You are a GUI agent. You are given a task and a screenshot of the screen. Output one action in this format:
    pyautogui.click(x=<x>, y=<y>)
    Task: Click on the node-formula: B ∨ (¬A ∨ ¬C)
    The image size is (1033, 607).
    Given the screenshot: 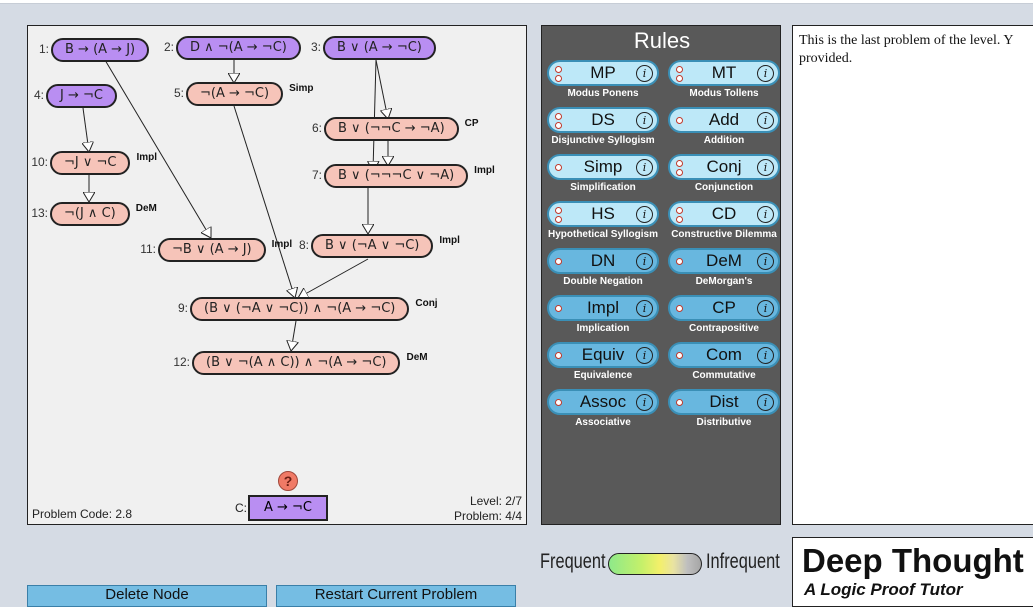 What is the action you would take?
    pyautogui.click(x=372, y=246)
    